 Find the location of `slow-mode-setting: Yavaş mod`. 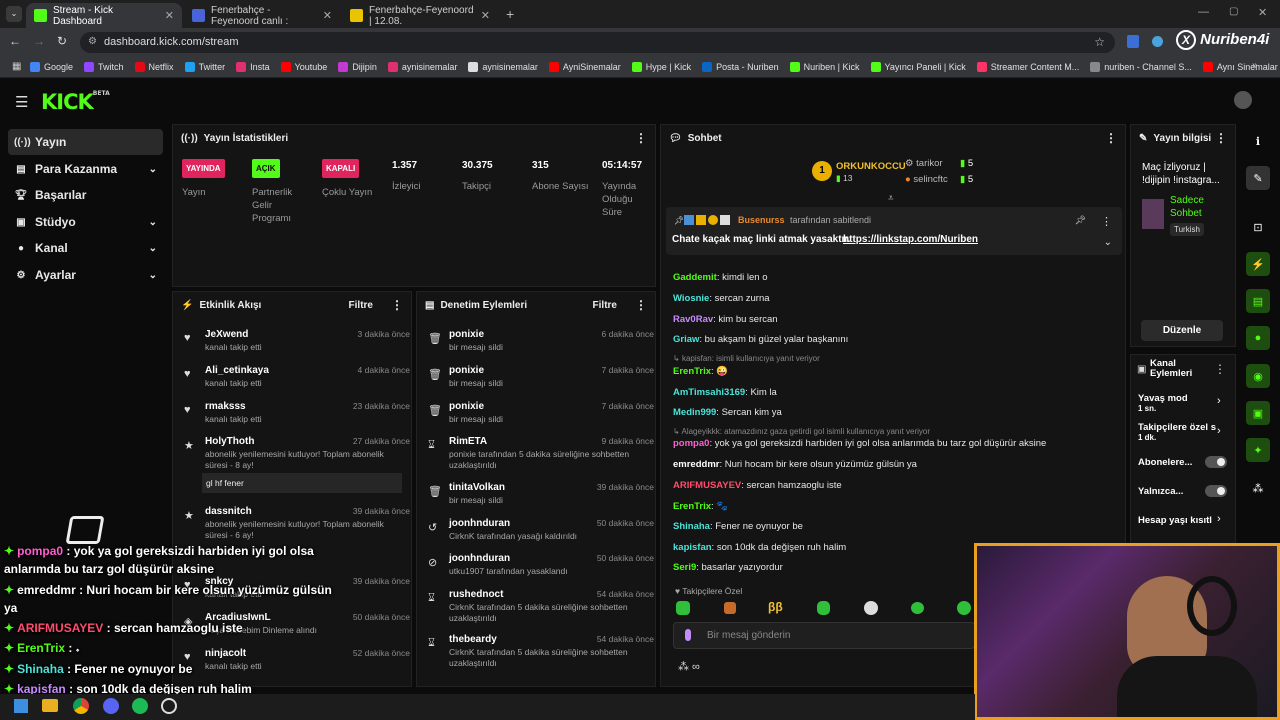

slow-mode-setting: Yavaş mod is located at coordinates (1163, 398).